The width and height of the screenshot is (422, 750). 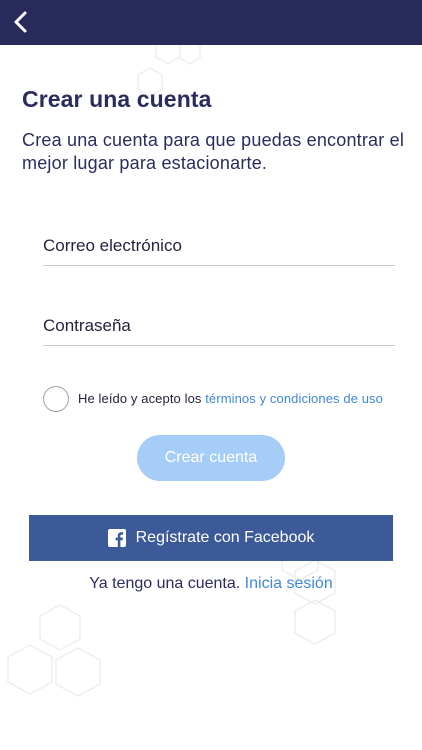 I want to click on email-field-container, so click(x=219, y=246).